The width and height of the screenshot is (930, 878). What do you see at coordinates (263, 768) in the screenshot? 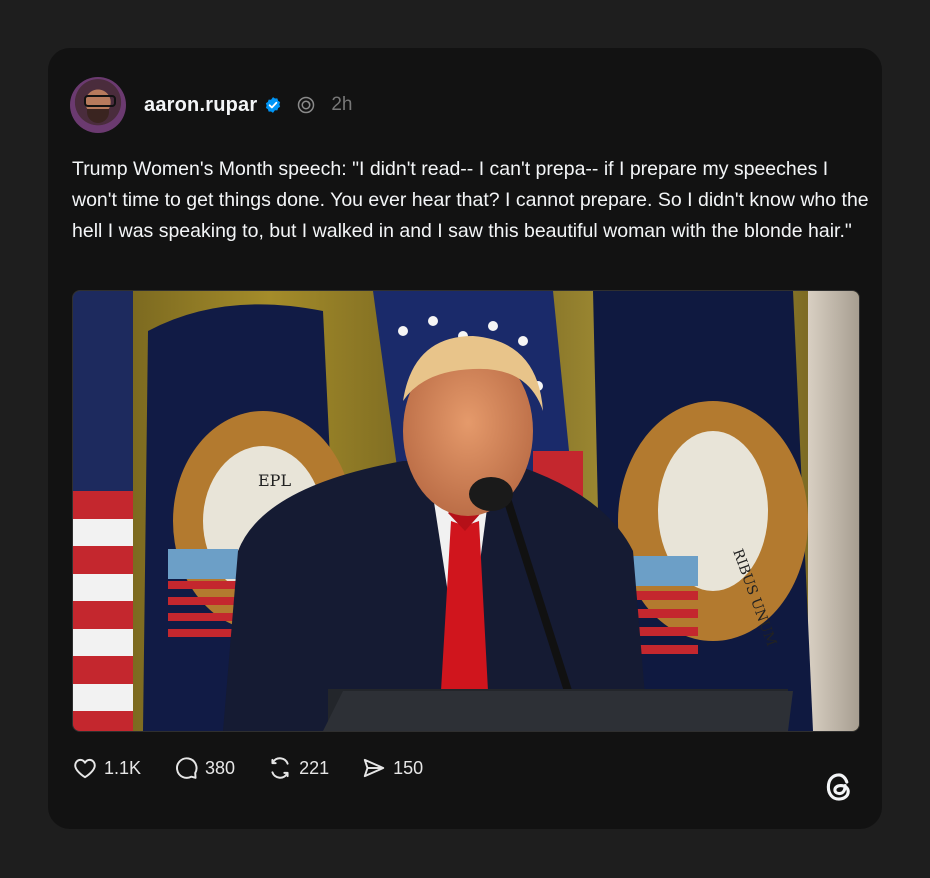
I see `action-bar: 1.1K 380 221 150` at bounding box center [263, 768].